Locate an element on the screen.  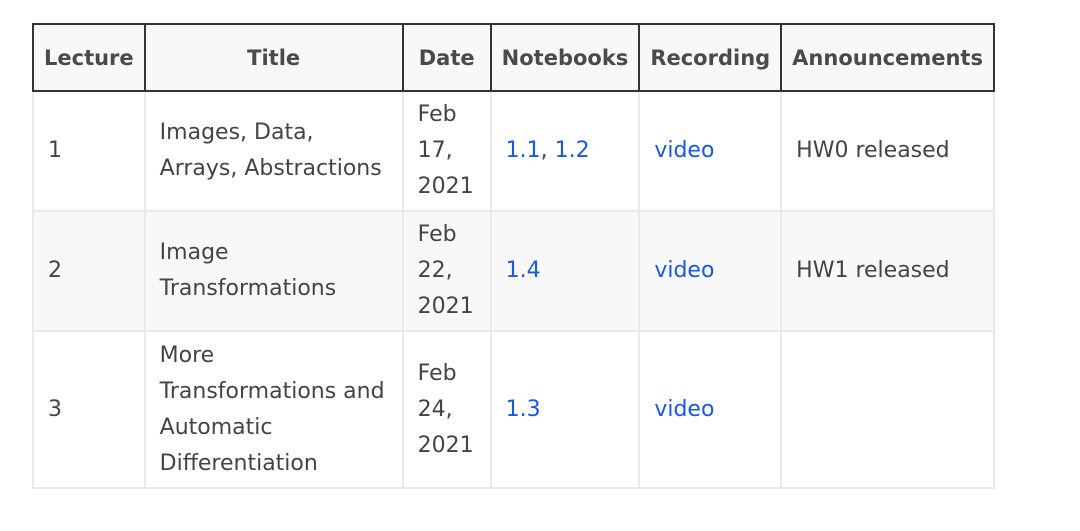
lecture-date: Feb 24, 2021 is located at coordinates (446, 409).